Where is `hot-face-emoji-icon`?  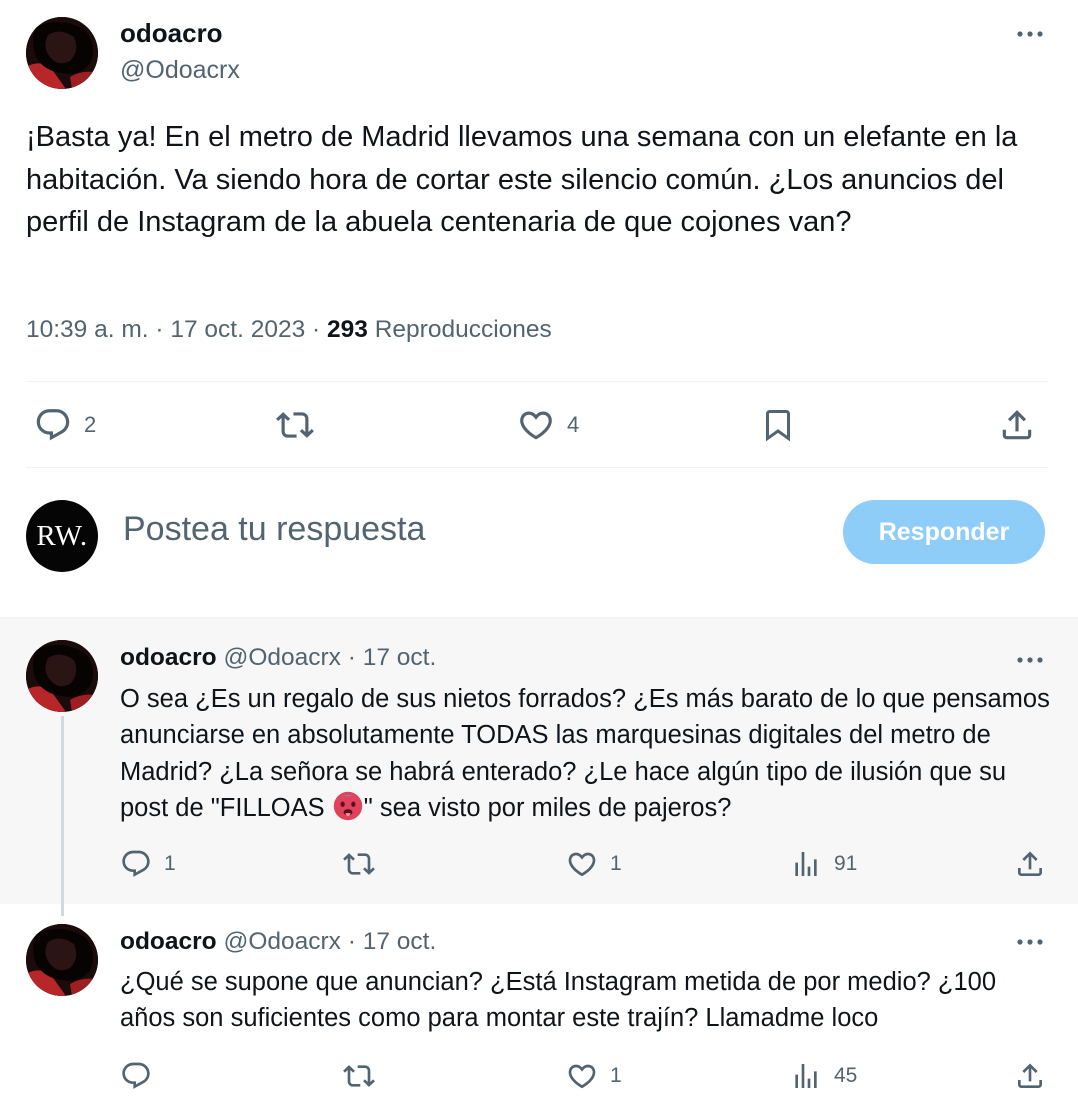
hot-face-emoji-icon is located at coordinates (347, 806).